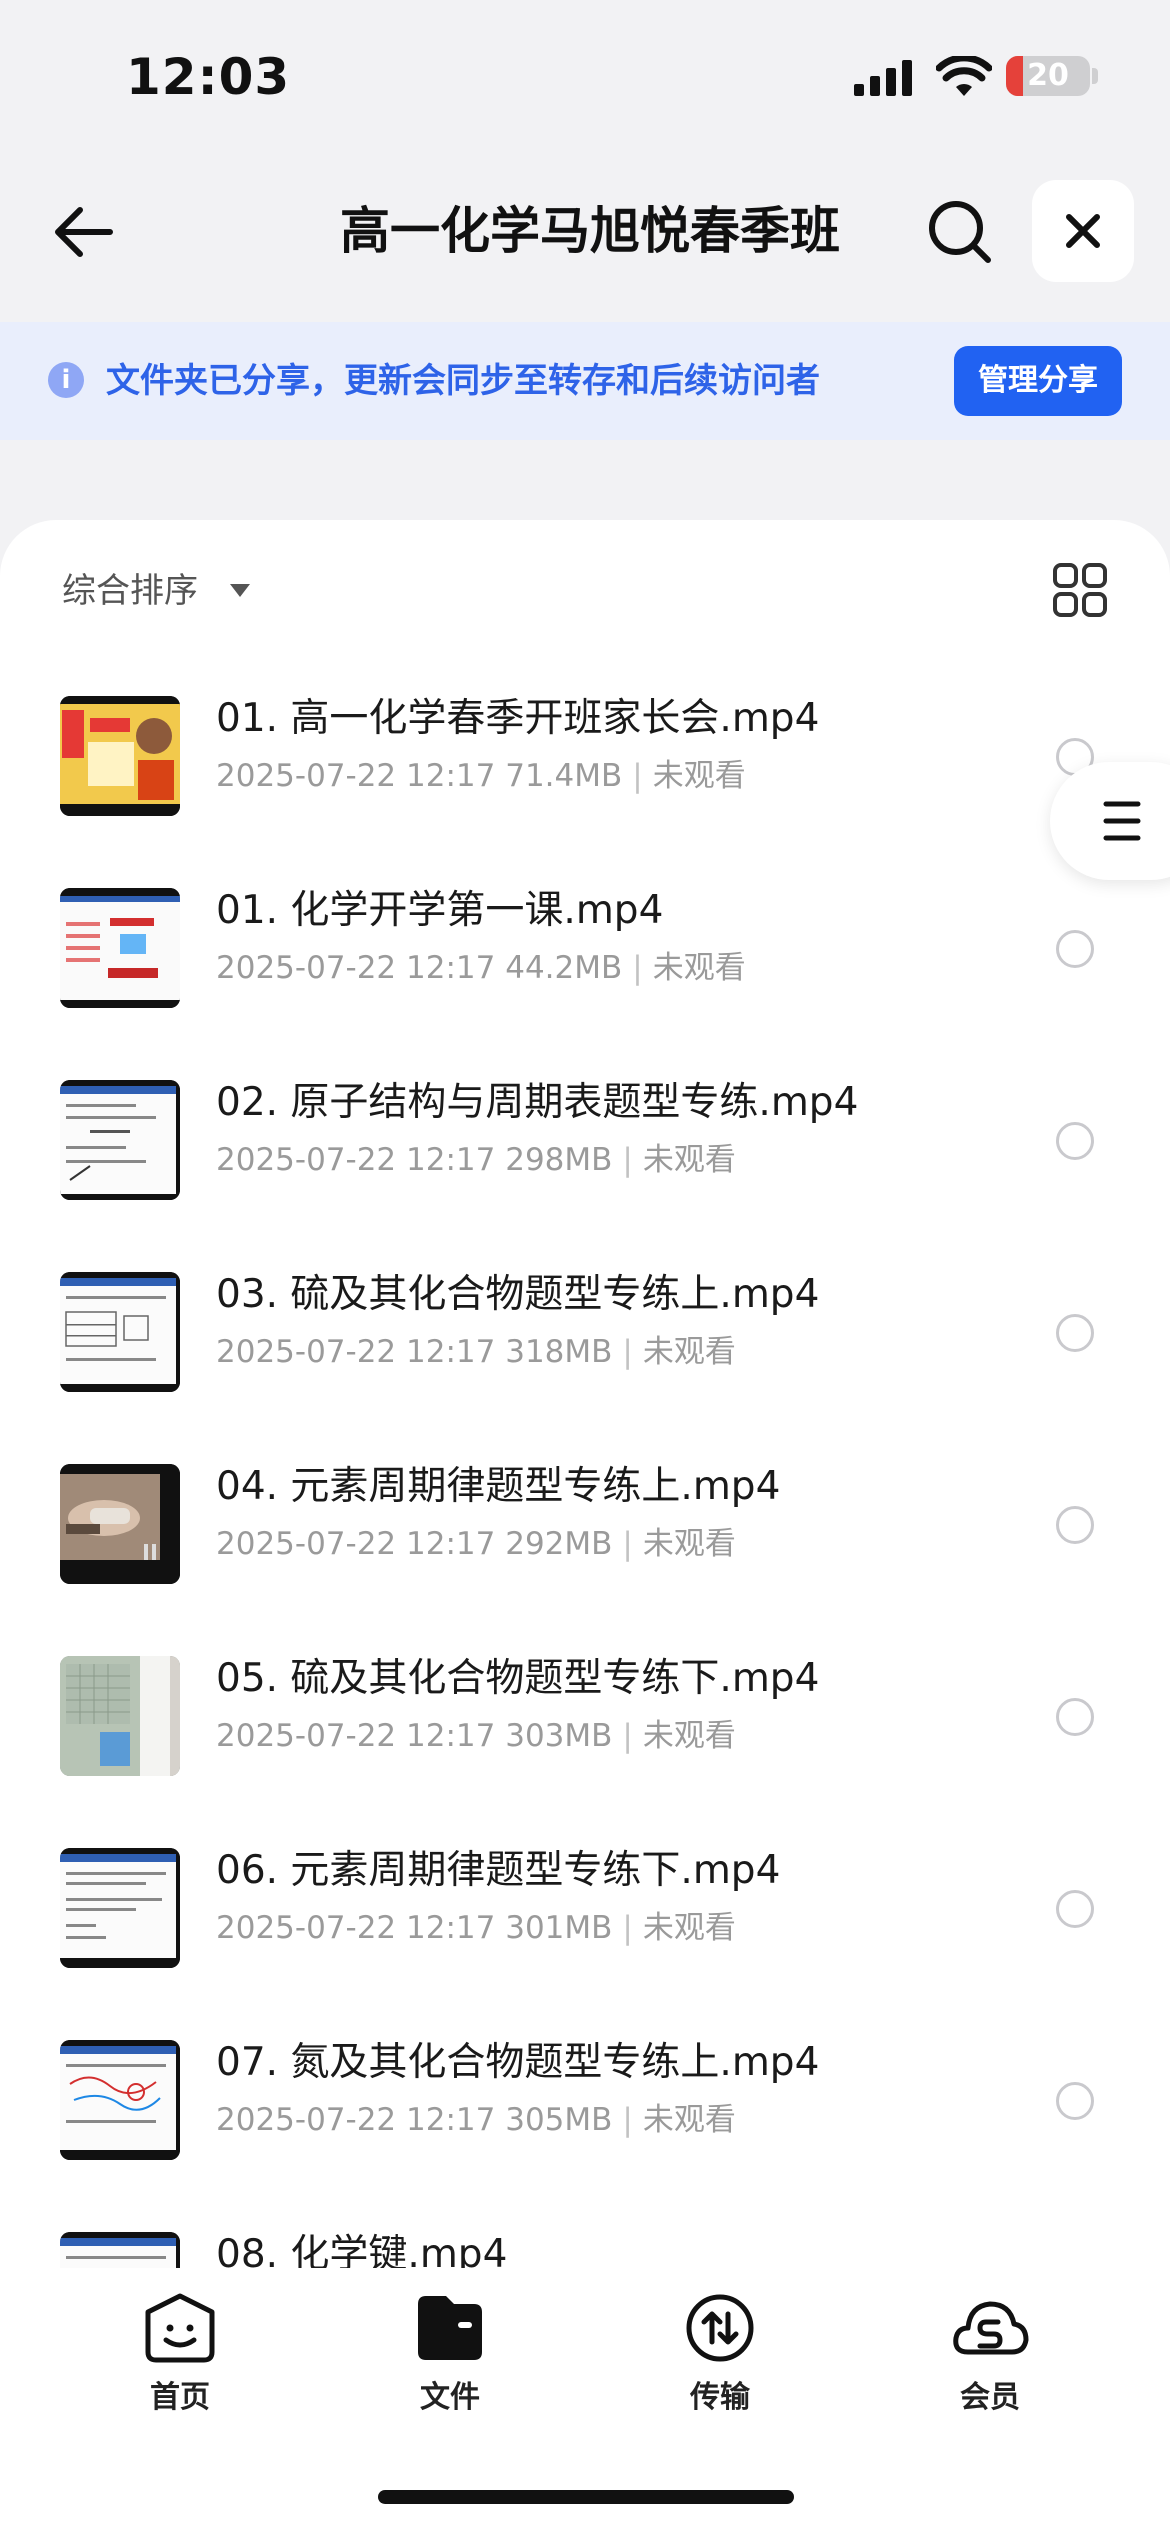 This screenshot has height=2532, width=1170. I want to click on search-icon, so click(960, 232).